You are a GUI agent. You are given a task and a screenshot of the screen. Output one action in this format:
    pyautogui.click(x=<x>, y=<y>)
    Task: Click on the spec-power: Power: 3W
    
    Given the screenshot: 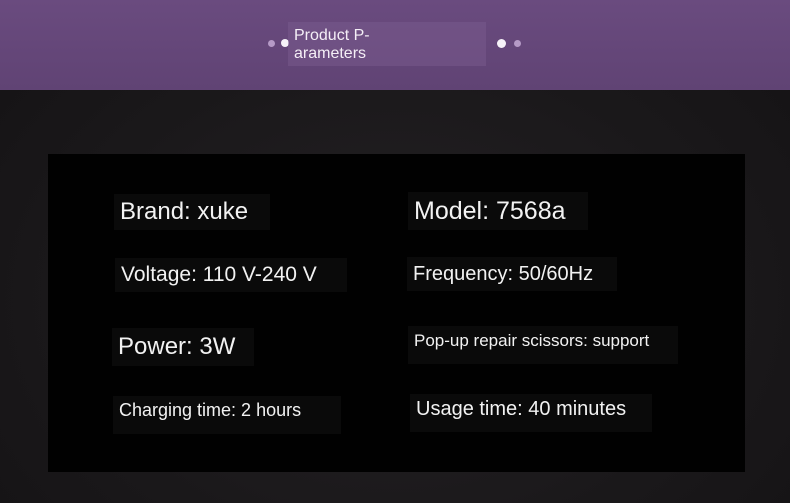 What is the action you would take?
    pyautogui.click(x=183, y=347)
    